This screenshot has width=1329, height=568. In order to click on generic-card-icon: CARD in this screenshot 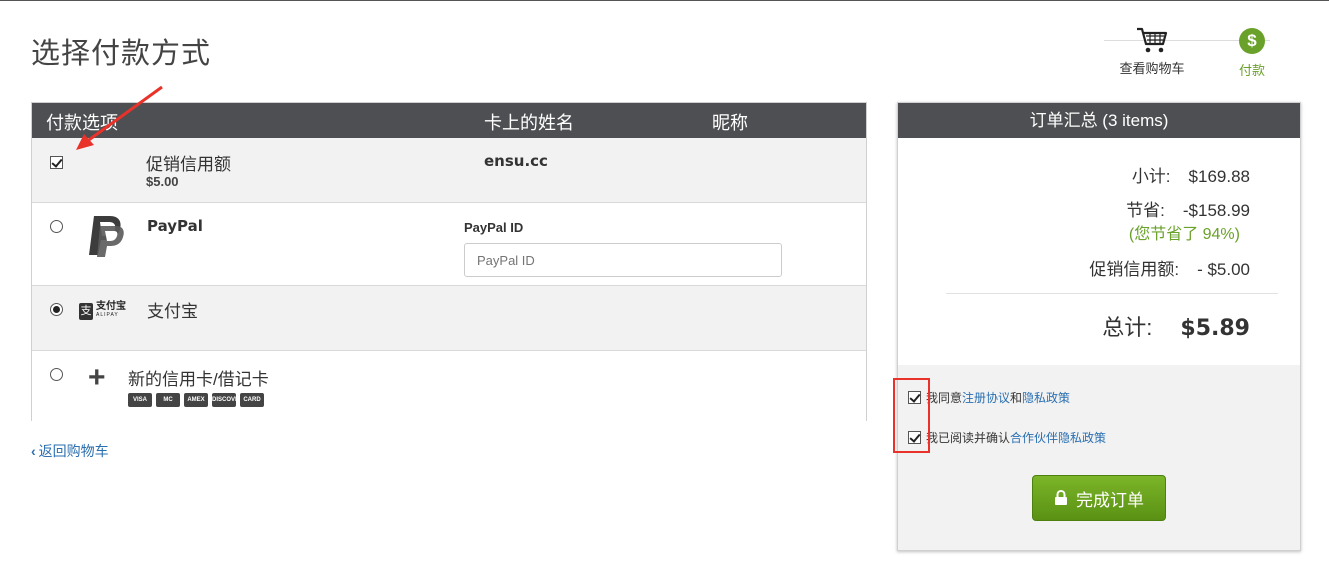, I will do `click(252, 400)`.